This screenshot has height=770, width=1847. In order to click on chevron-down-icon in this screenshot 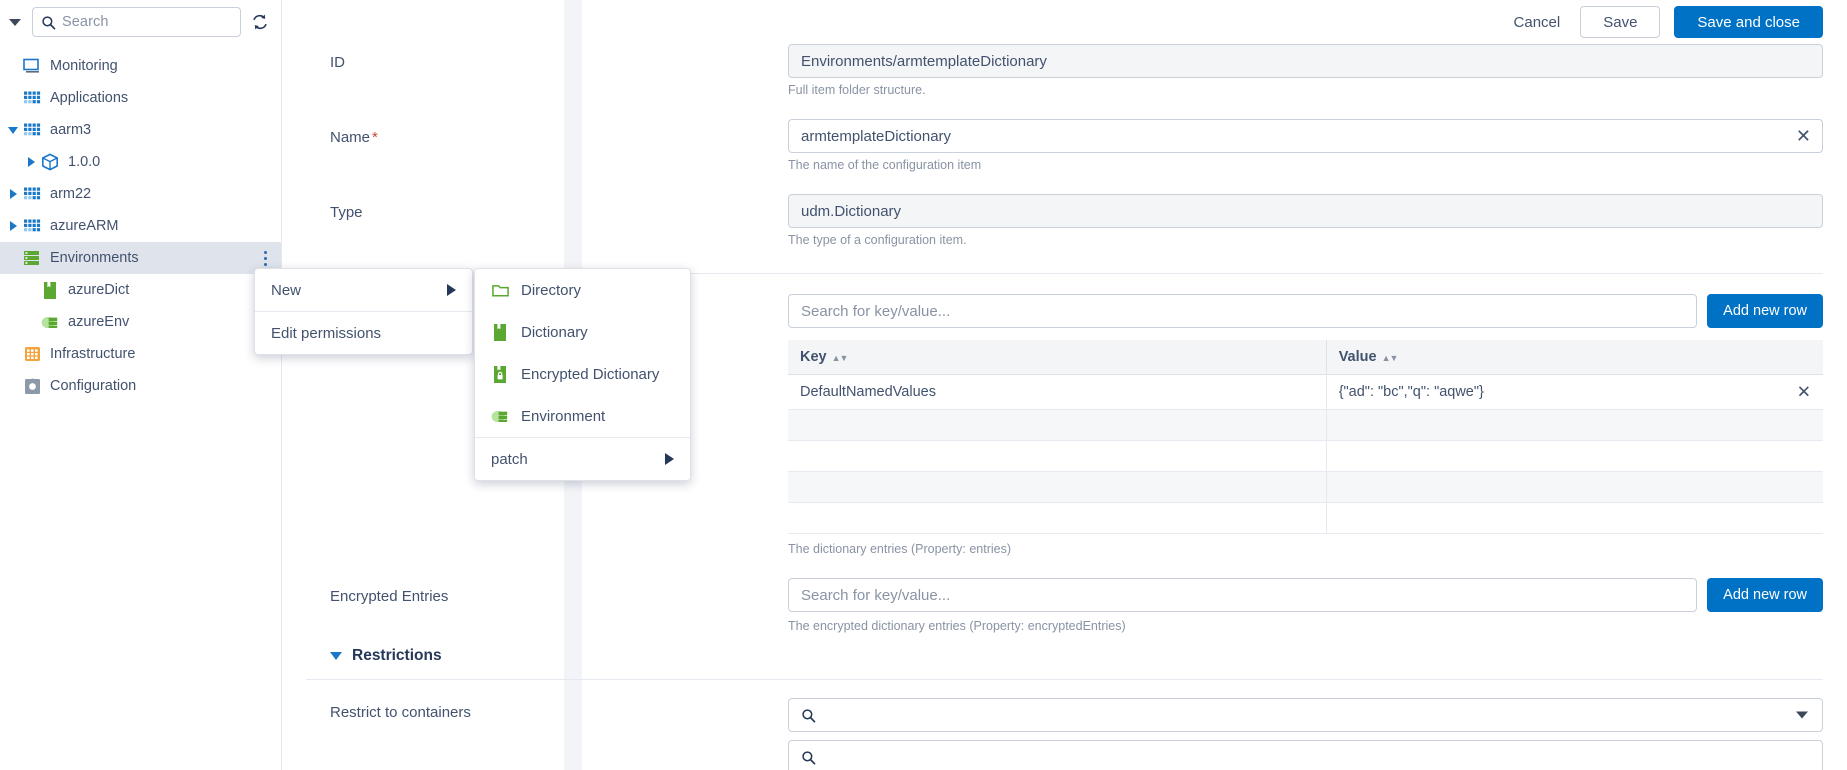, I will do `click(1802, 715)`.